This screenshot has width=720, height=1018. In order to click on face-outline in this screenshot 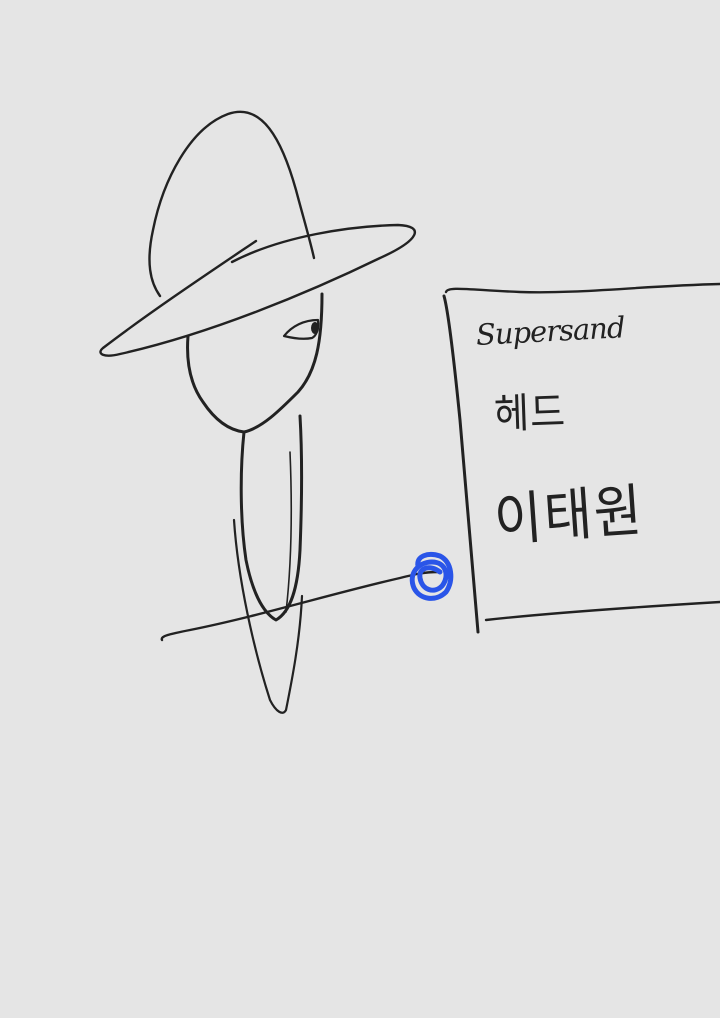, I will do `click(255, 363)`.